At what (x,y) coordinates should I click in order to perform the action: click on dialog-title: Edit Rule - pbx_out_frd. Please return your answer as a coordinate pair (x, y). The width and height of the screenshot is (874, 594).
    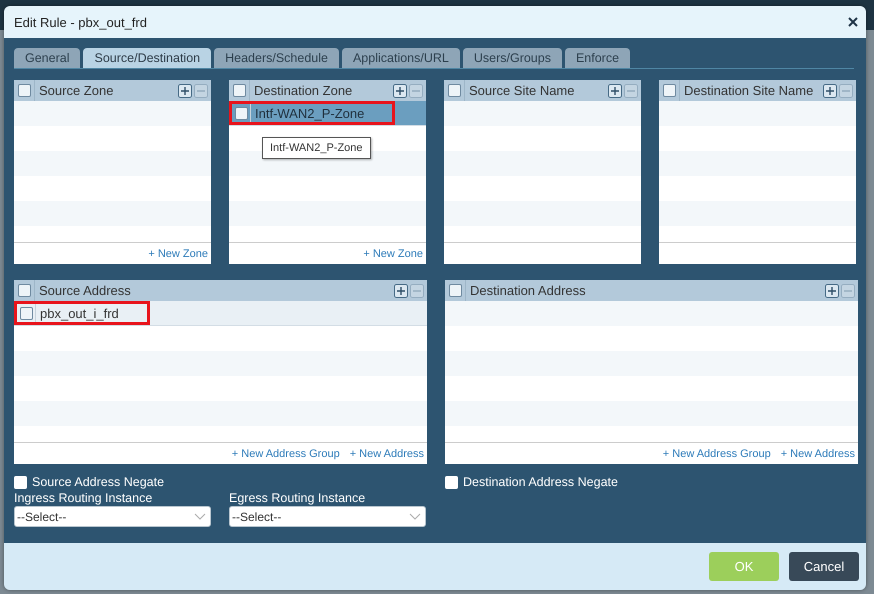
    Looking at the image, I should click on (80, 22).